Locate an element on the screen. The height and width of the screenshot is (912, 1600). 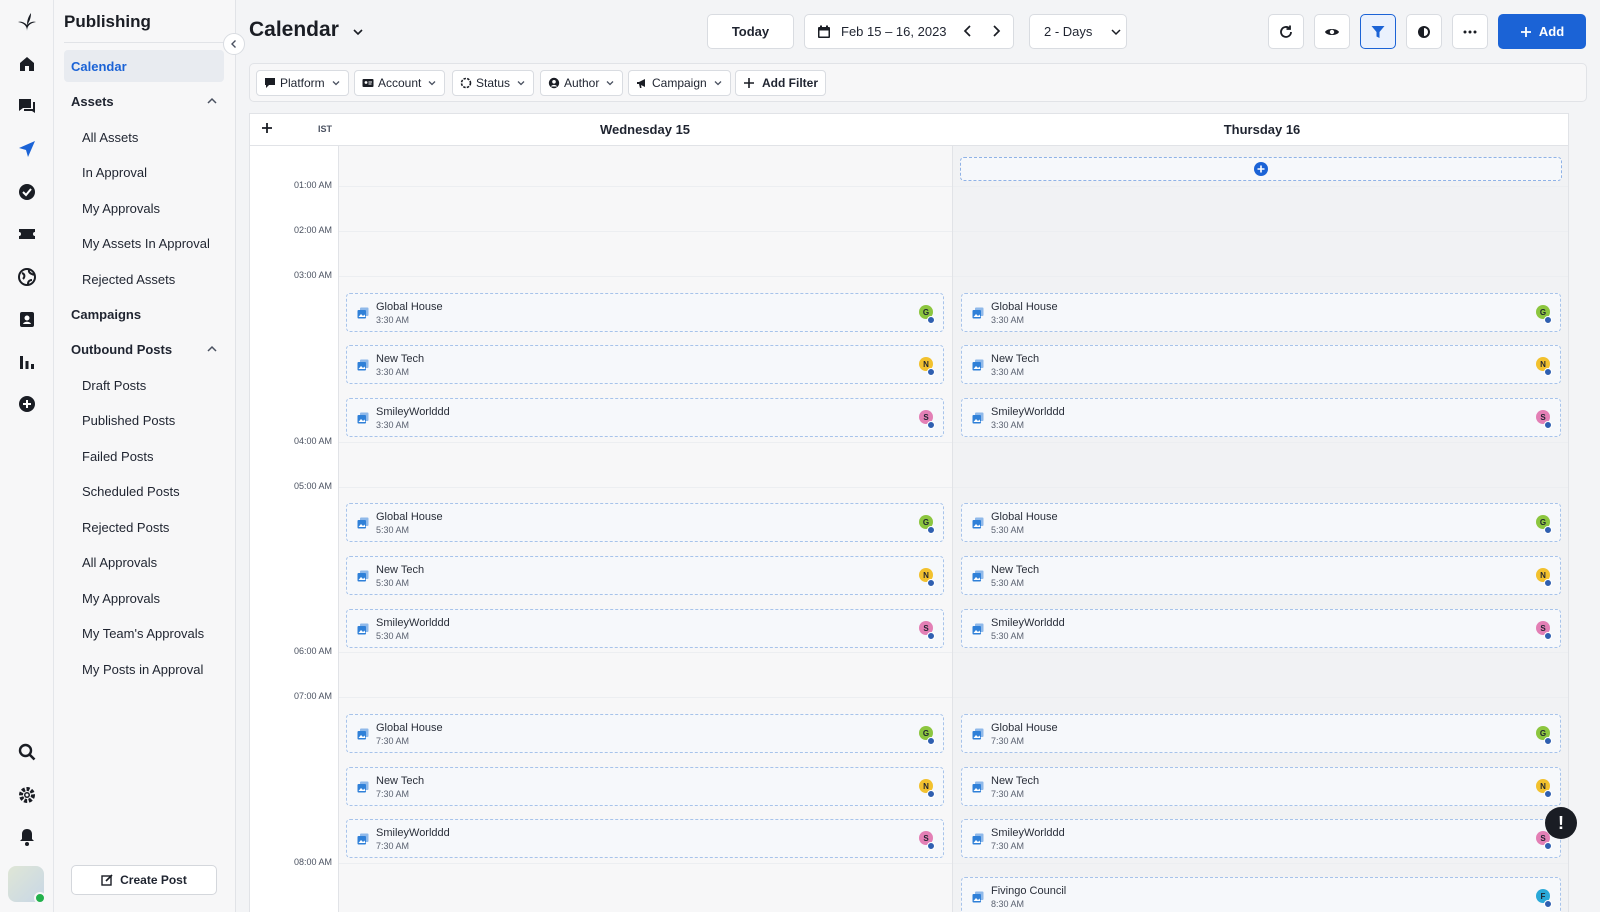
add-button: Add is located at coordinates (1542, 31).